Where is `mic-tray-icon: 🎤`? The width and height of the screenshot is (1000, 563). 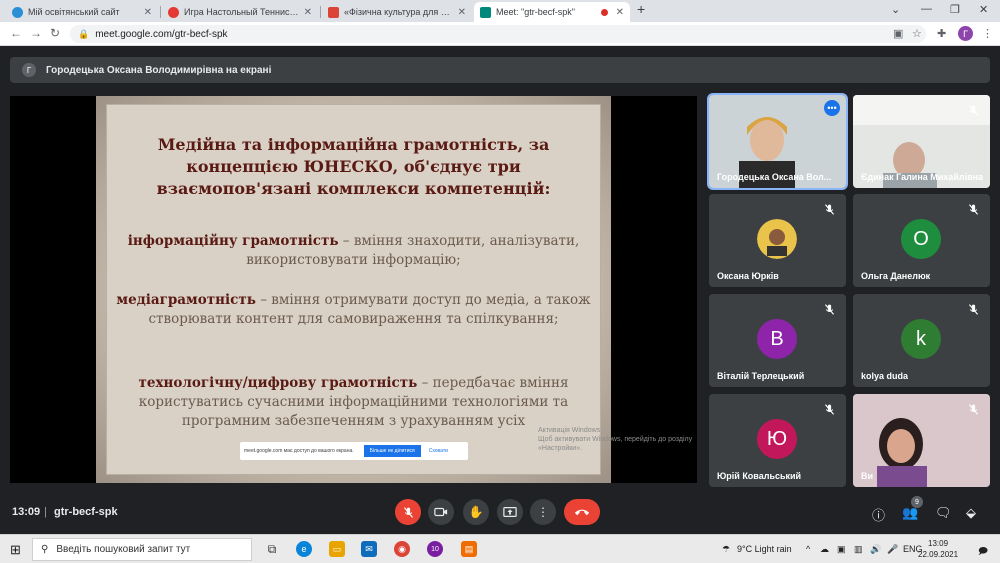
mic-tray-icon: 🎤 is located at coordinates (892, 549).